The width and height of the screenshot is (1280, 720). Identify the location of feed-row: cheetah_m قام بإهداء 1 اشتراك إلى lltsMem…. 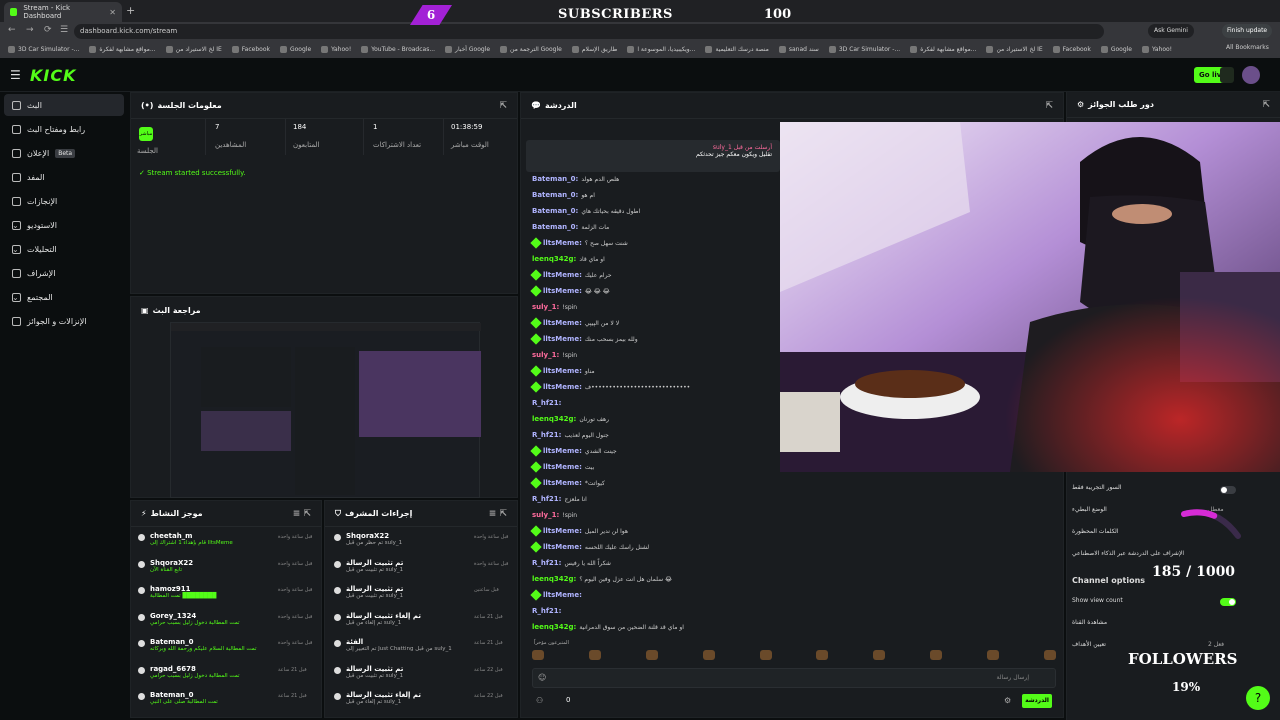
(228, 545).